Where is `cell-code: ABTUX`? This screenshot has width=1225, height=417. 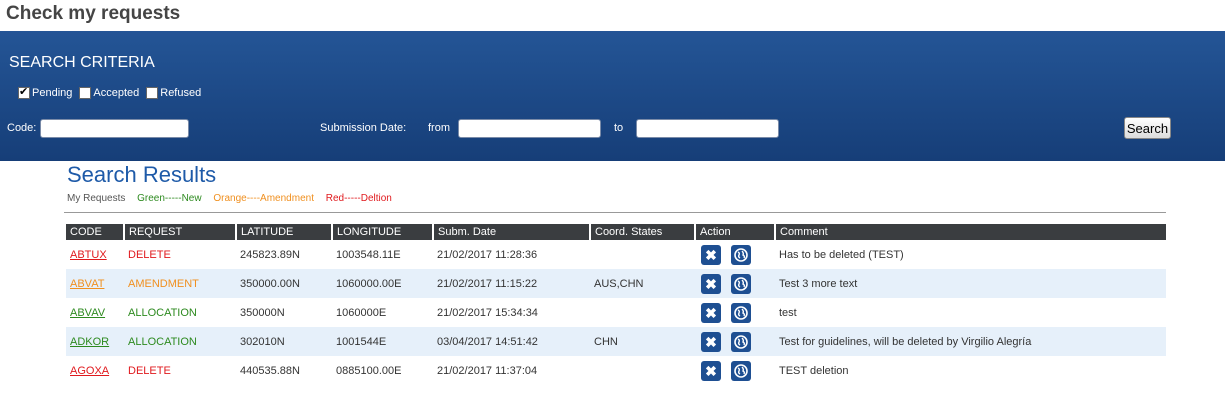 cell-code: ABTUX is located at coordinates (95, 254).